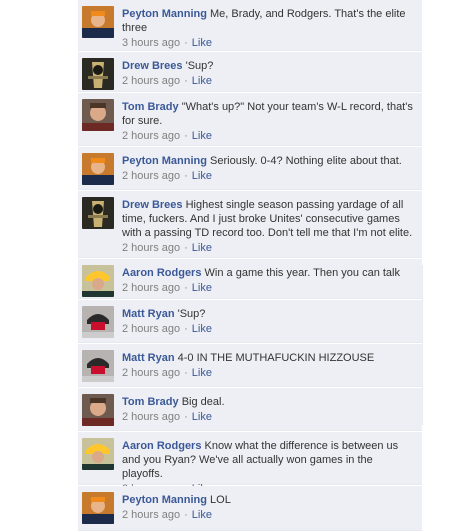  I want to click on comment-item: Drew Brees 'Sup? 2 hours ago · Like, so click(250, 72).